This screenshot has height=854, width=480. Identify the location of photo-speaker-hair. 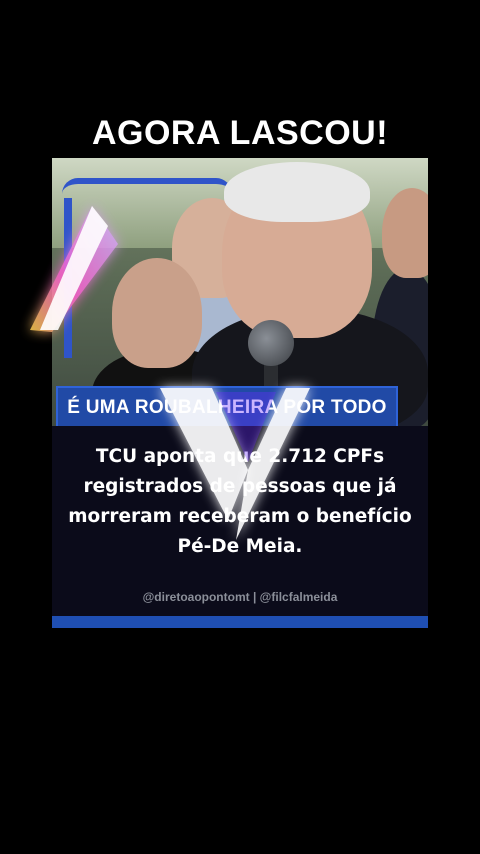
(297, 192).